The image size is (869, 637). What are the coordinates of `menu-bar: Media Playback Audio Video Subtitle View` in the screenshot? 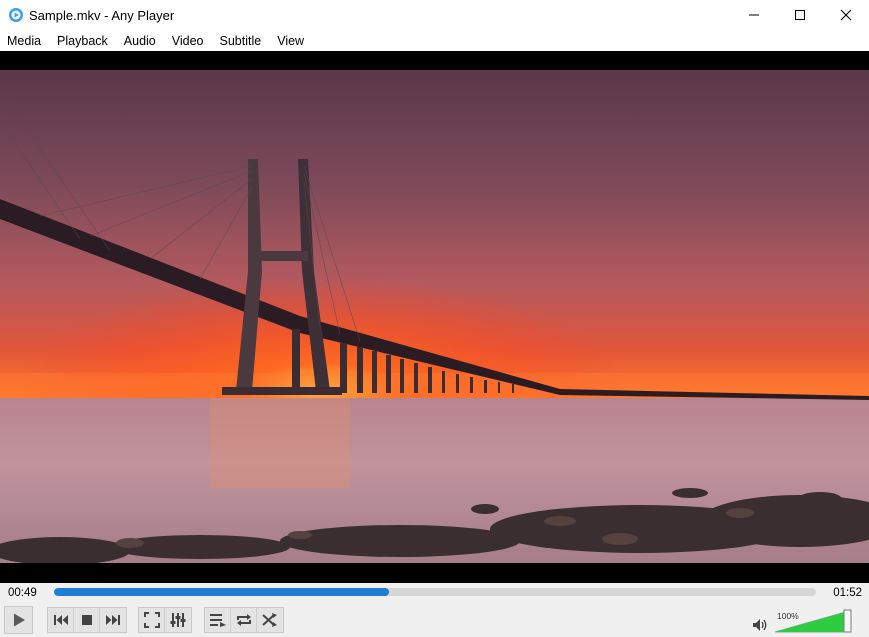 It's located at (434, 40).